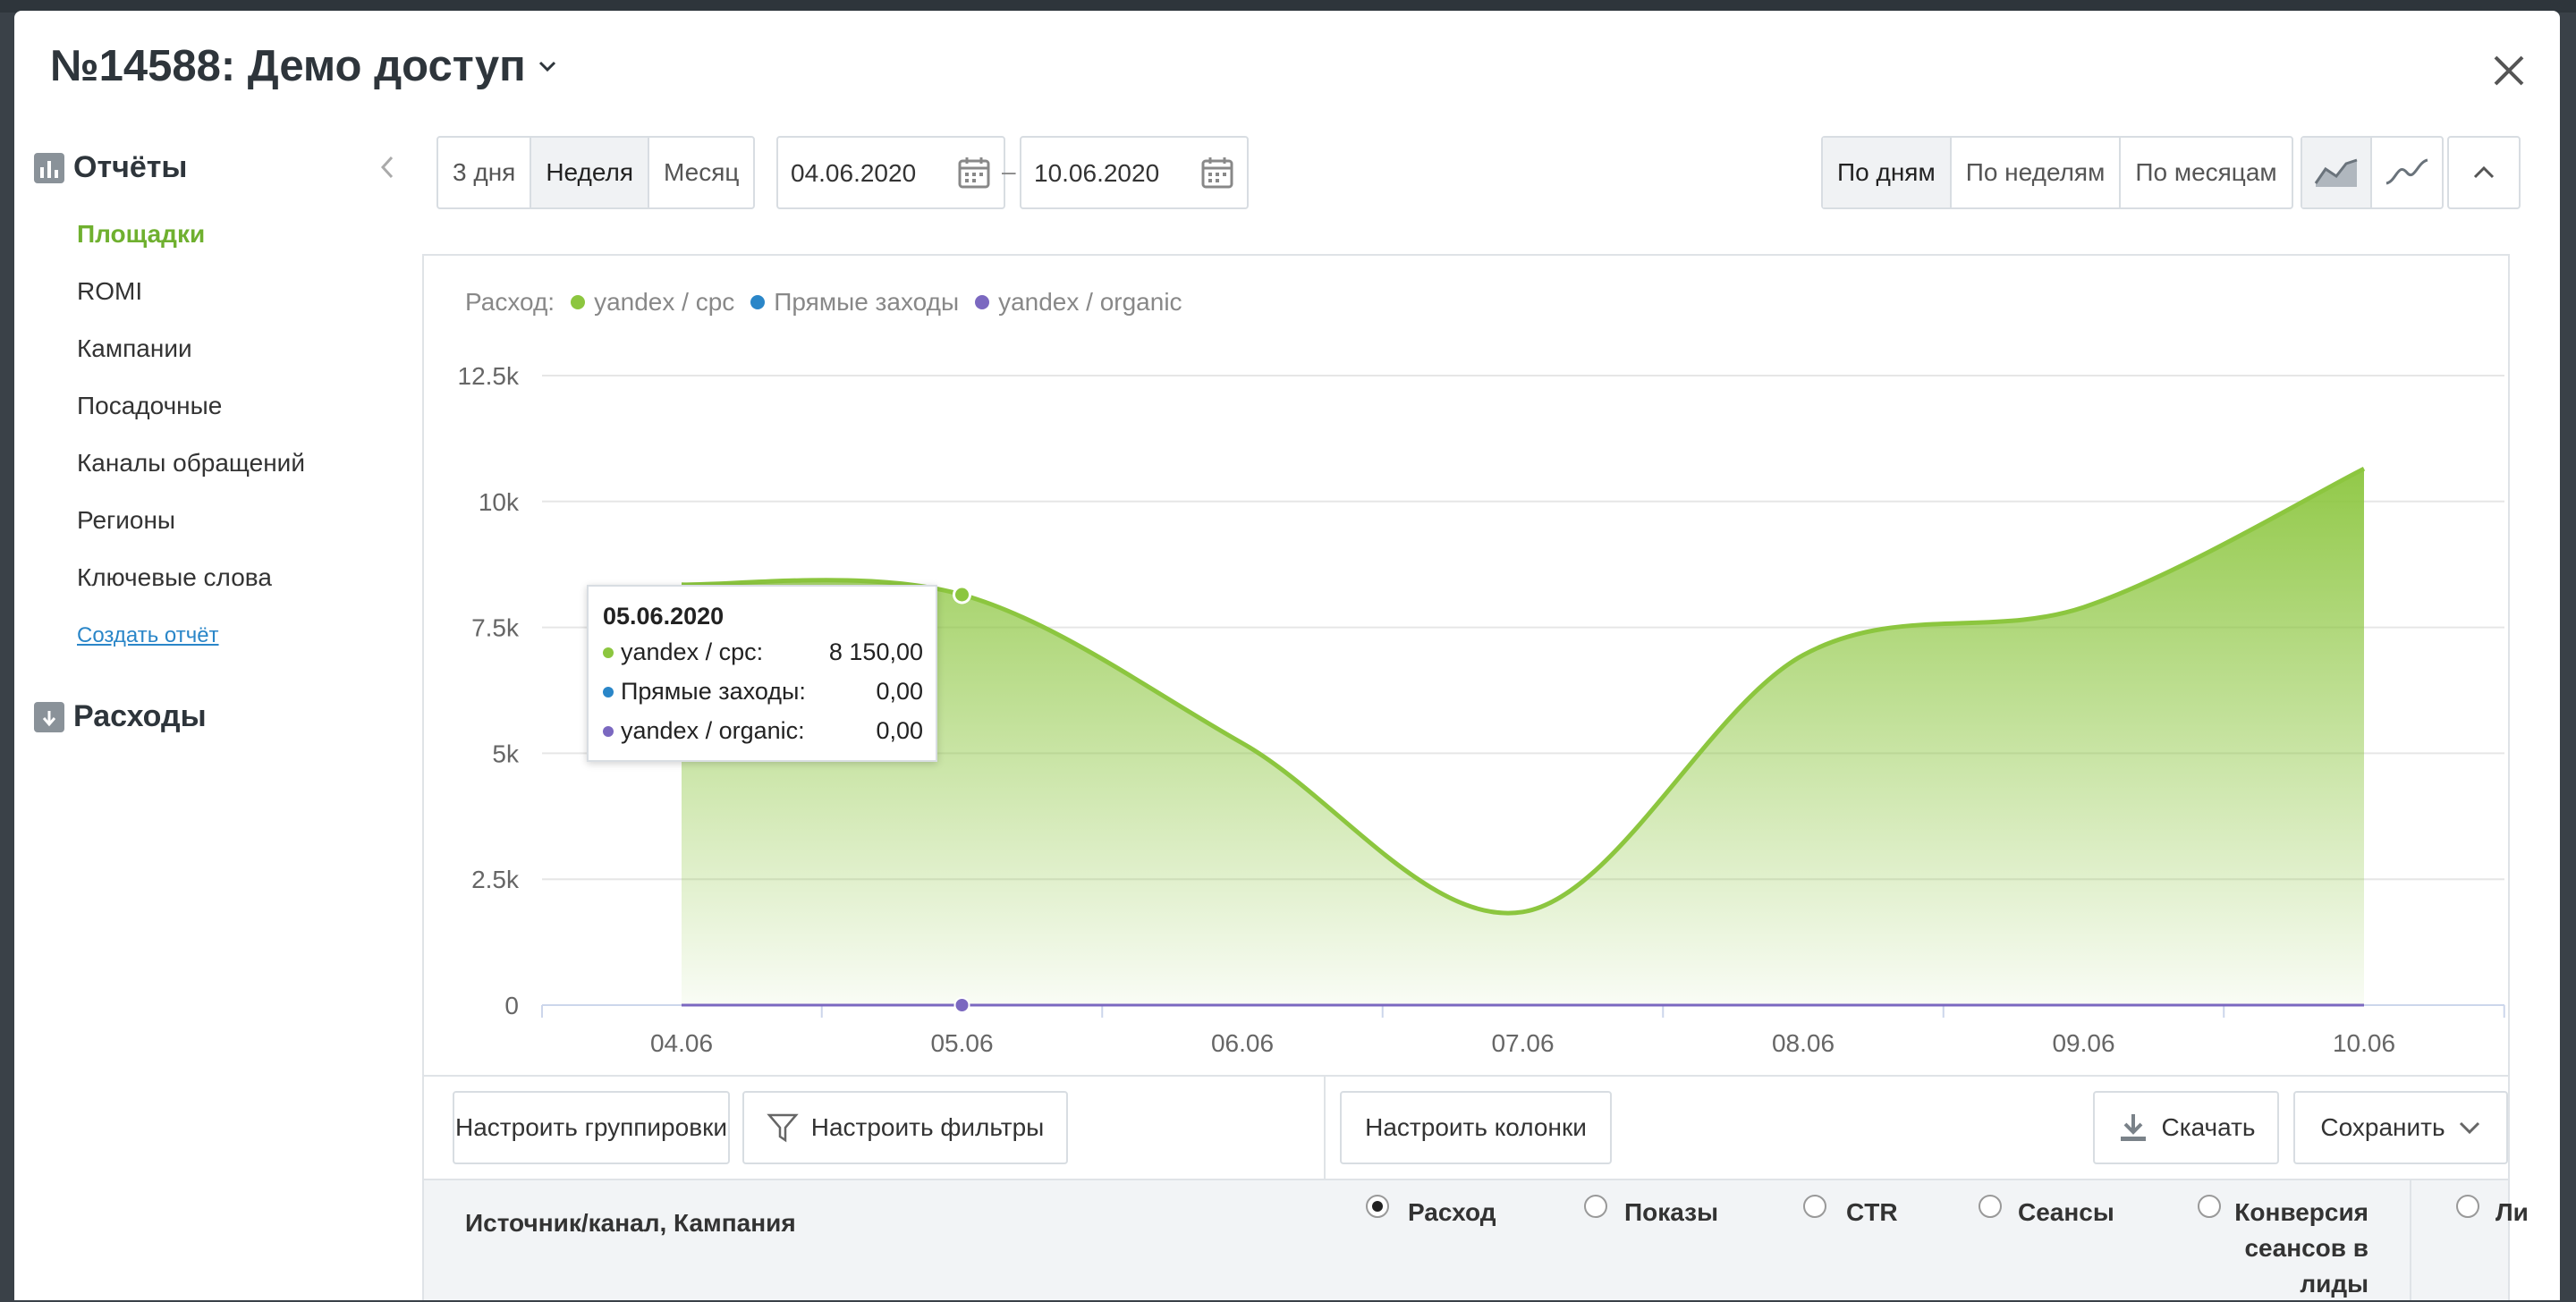 The image size is (2576, 1302). What do you see at coordinates (1466, 1239) in the screenshot?
I see `report-table-header` at bounding box center [1466, 1239].